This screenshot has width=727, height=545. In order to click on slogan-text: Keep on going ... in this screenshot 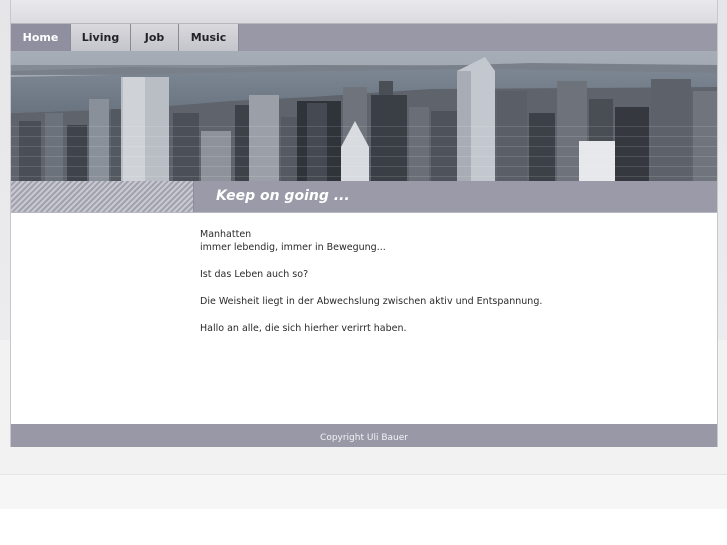, I will do `click(283, 196)`.